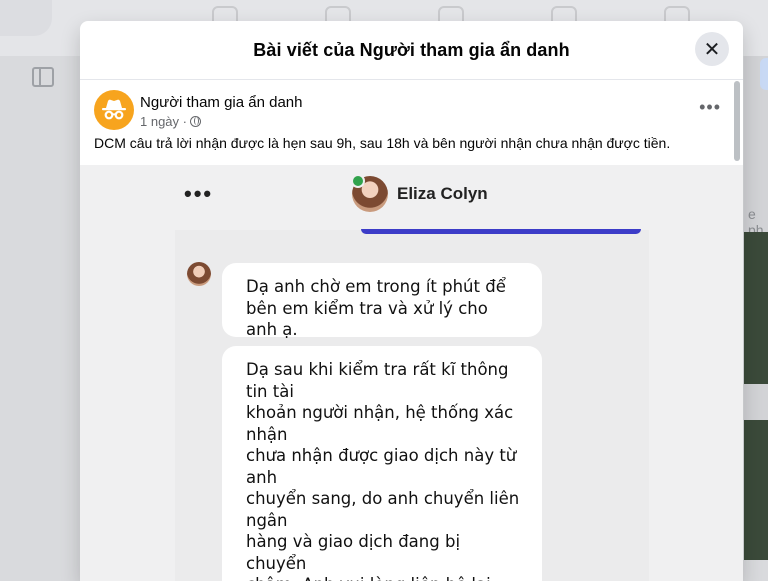  What do you see at coordinates (710, 107) in the screenshot?
I see `more-options-button: •••` at bounding box center [710, 107].